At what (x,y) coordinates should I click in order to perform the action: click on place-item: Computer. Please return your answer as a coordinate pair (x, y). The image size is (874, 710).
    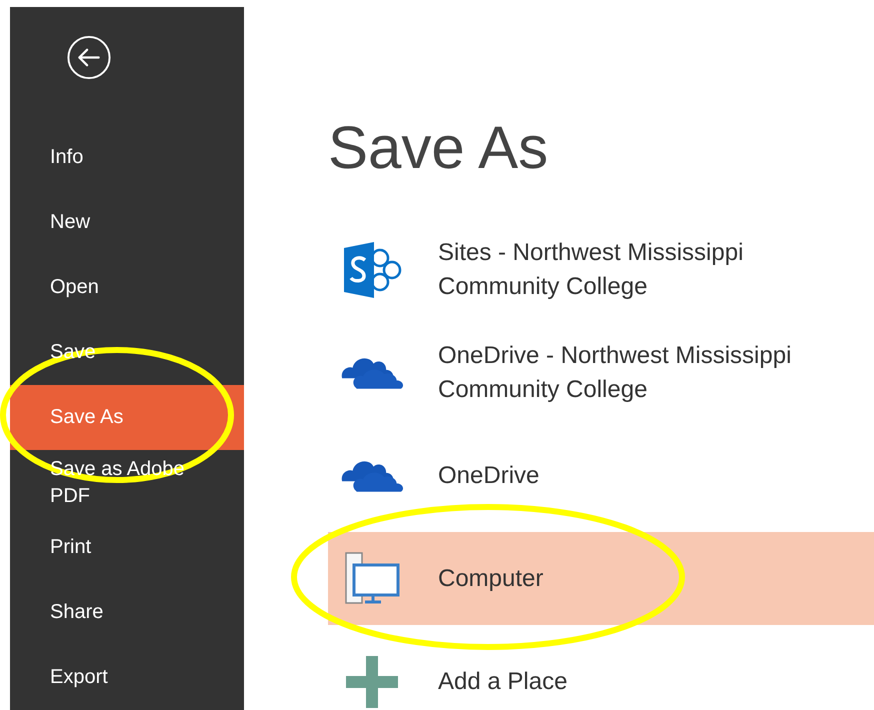
    Looking at the image, I should click on (601, 578).